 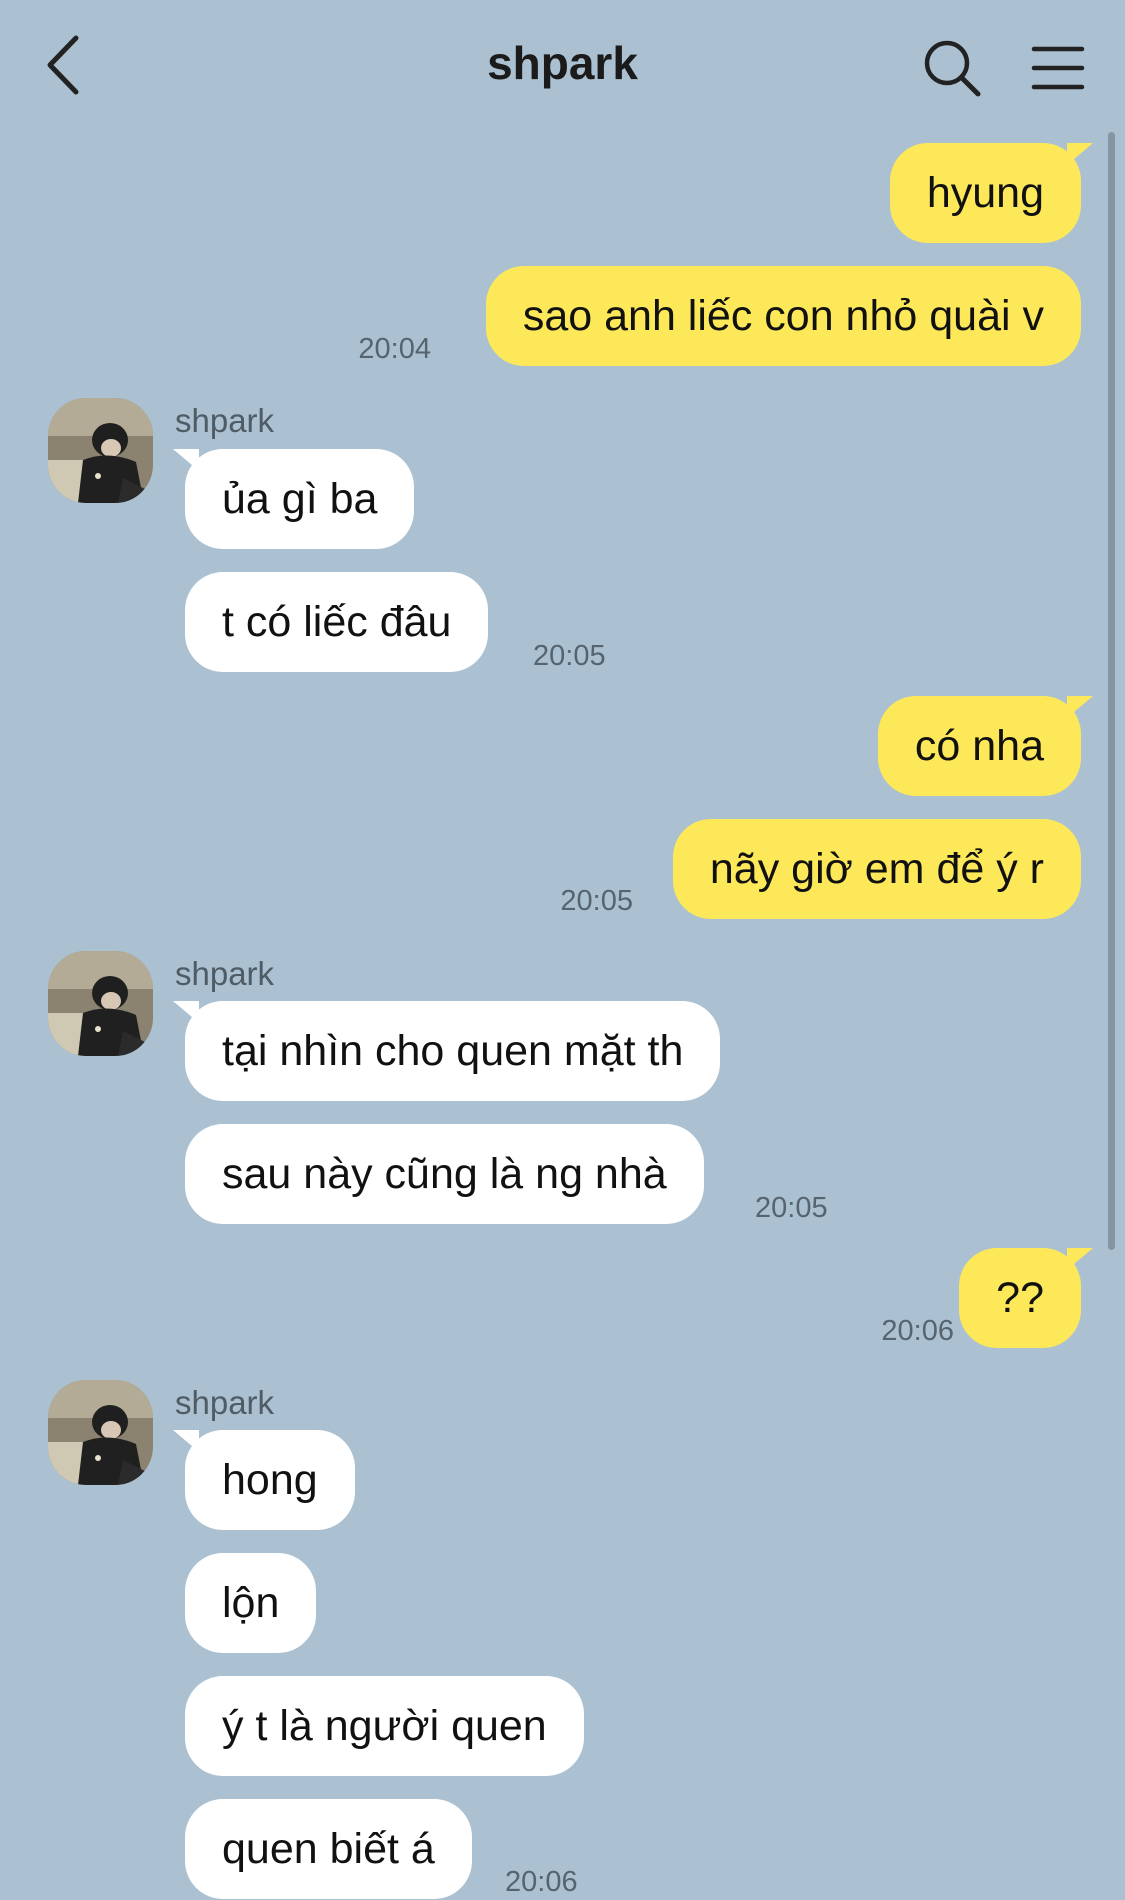 What do you see at coordinates (251, 1603) in the screenshot?
I see `their-message-bubble: lộn` at bounding box center [251, 1603].